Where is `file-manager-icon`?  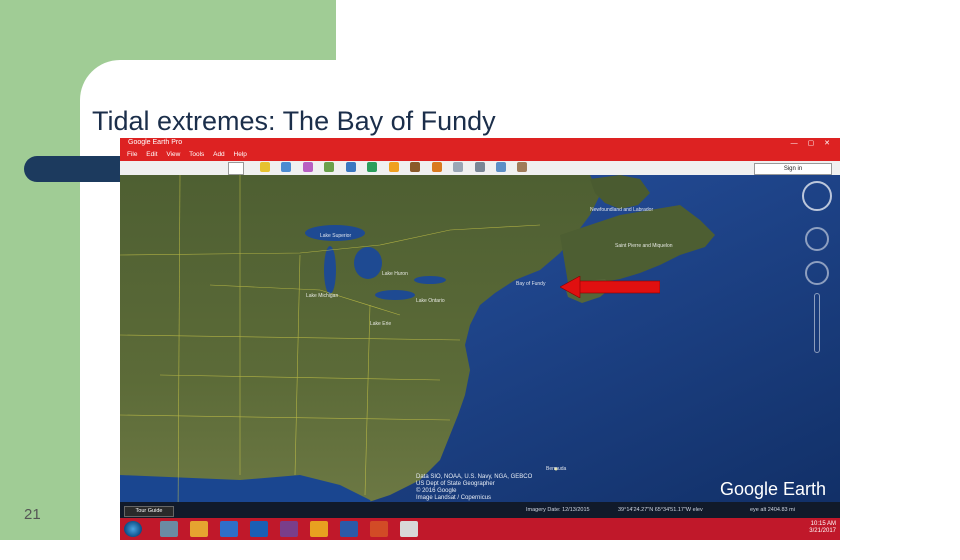 file-manager-icon is located at coordinates (169, 529).